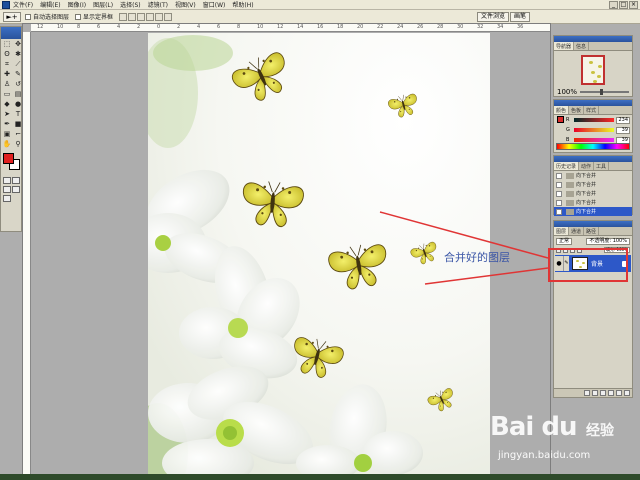 This screenshot has width=640, height=480. Describe the element at coordinates (7, 84) in the screenshot. I see `clone-stamp-tool-icon: ♙` at that location.